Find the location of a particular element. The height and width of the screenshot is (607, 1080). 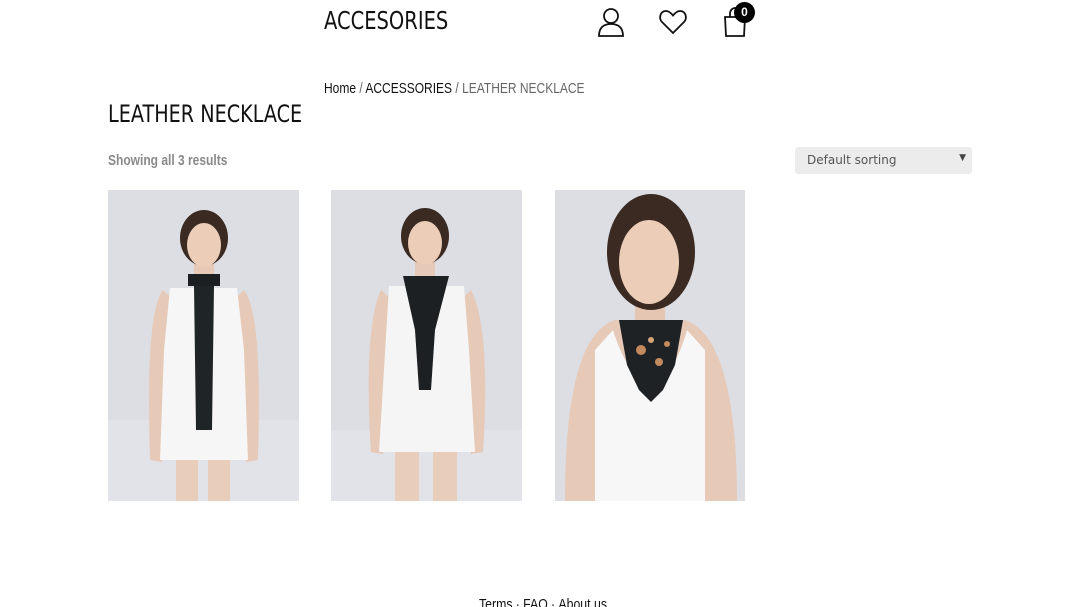

breadcrumb-current: LEATHER NECKLACE is located at coordinates (523, 88).